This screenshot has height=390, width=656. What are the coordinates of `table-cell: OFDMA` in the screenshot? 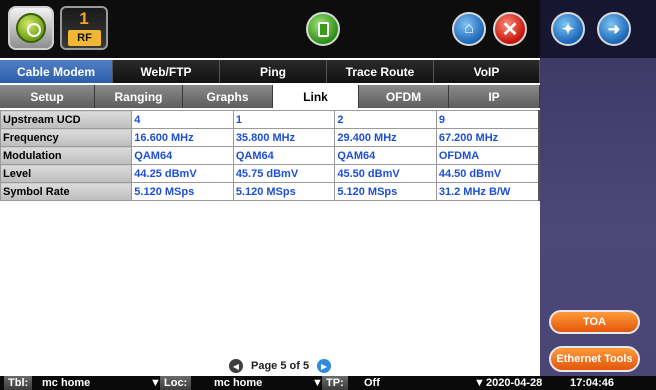 It's located at (487, 155).